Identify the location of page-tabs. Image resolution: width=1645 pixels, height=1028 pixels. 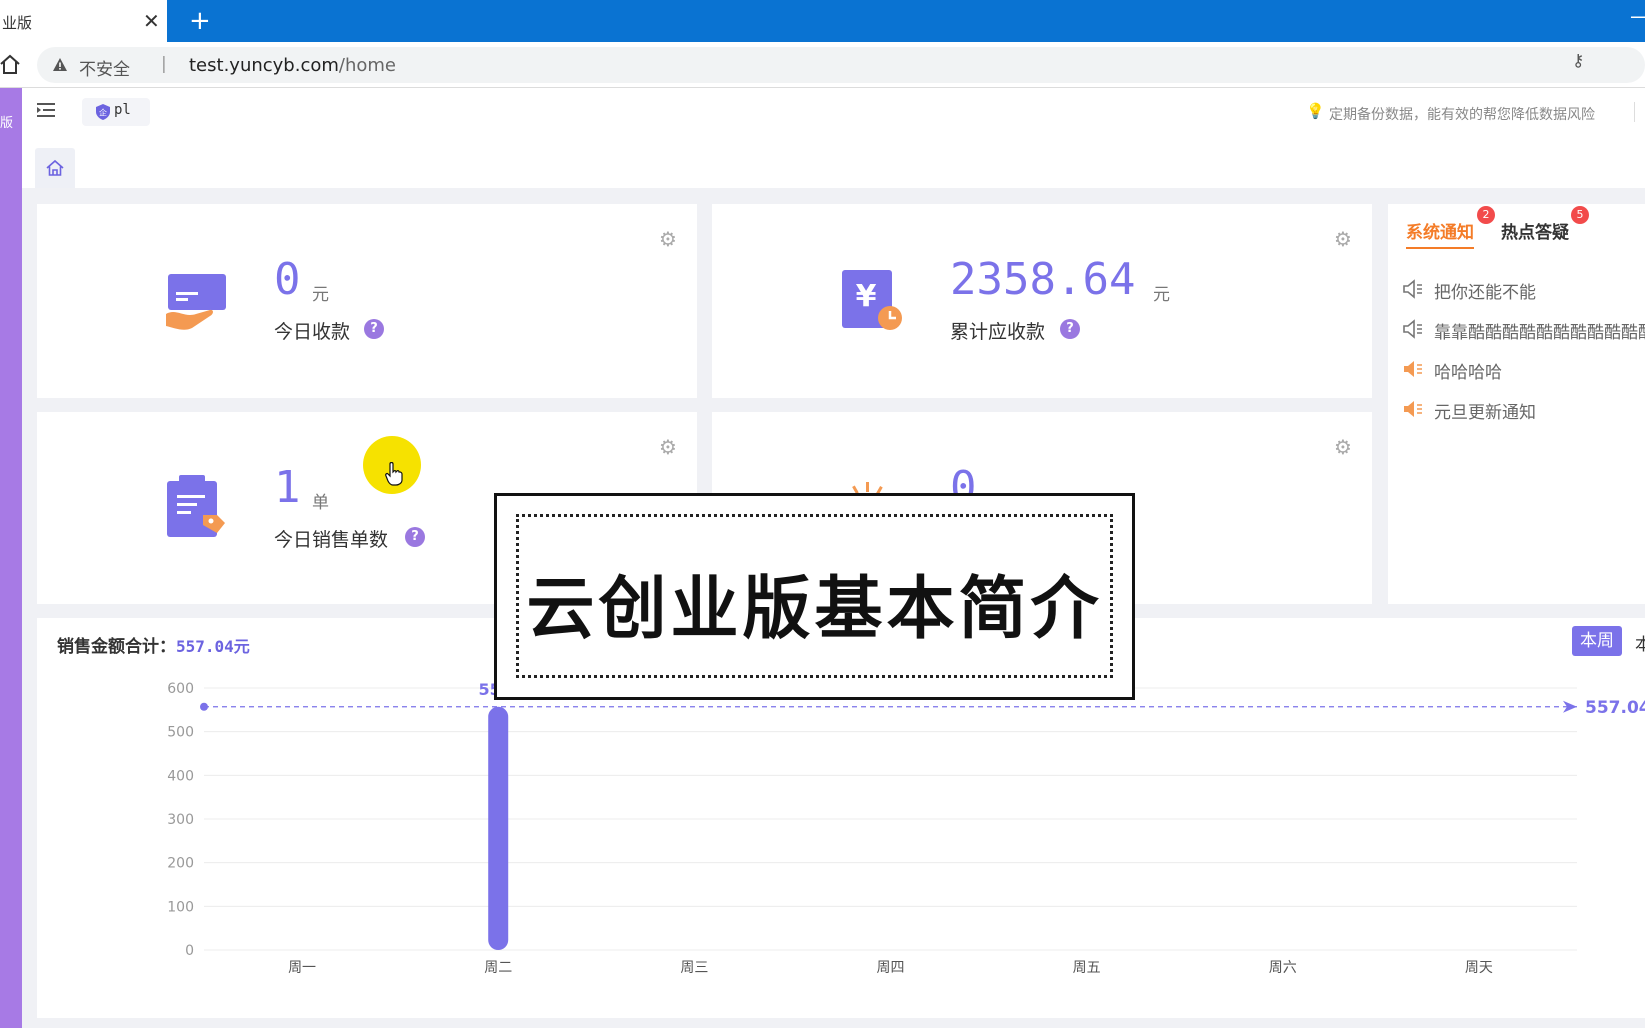
(833, 163).